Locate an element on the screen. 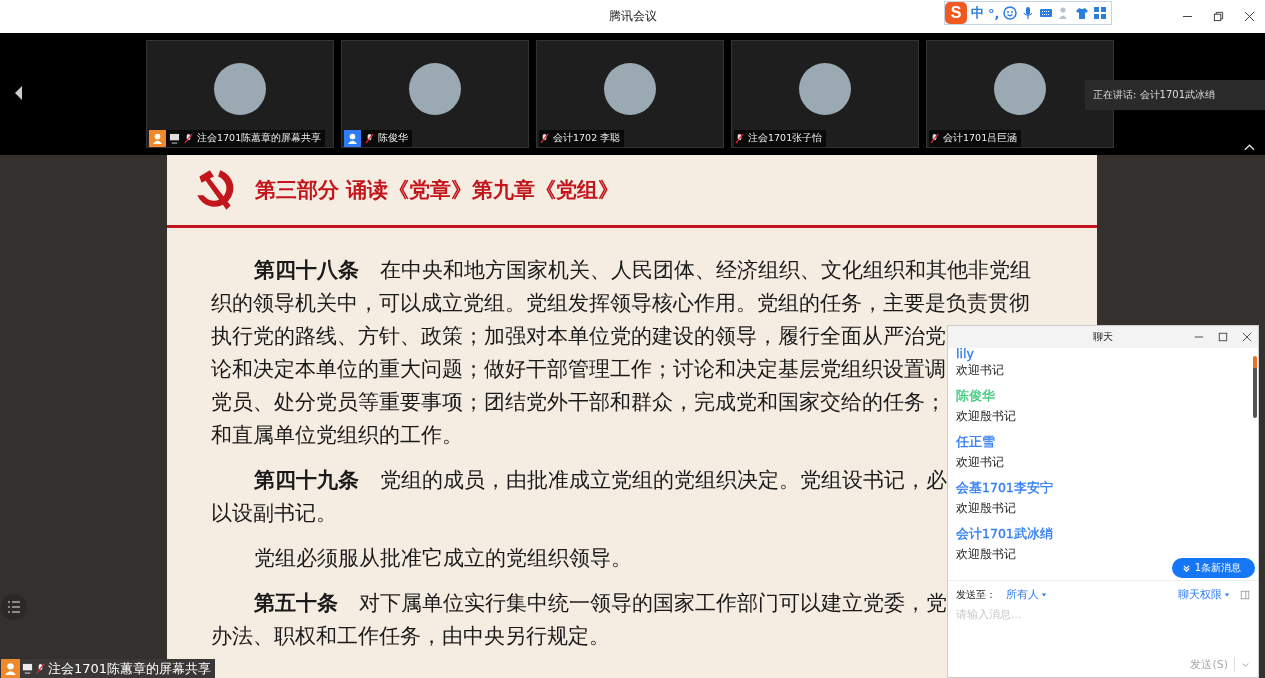 This screenshot has height=678, width=1265. grid-icon is located at coordinates (1100, 13).